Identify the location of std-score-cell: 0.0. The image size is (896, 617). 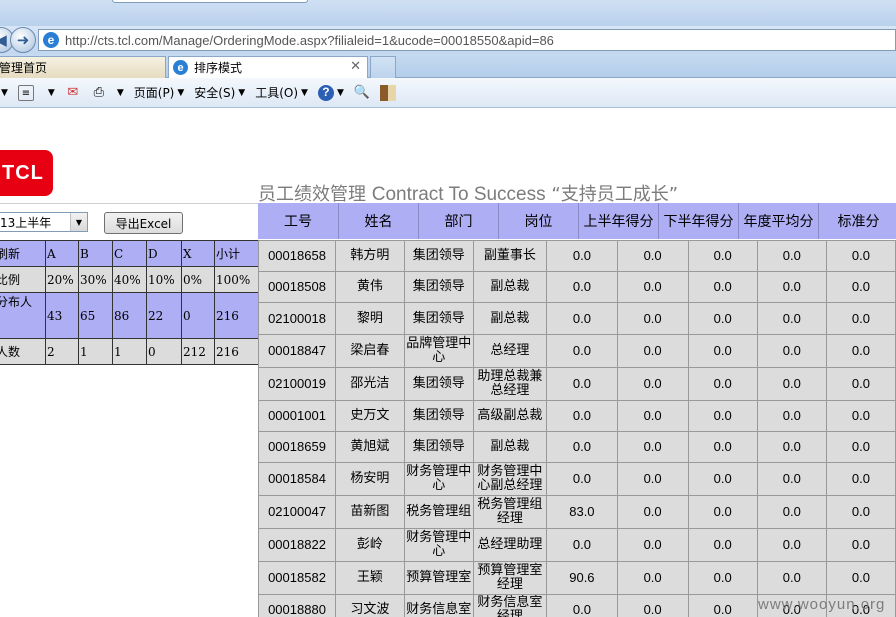
(791, 512).